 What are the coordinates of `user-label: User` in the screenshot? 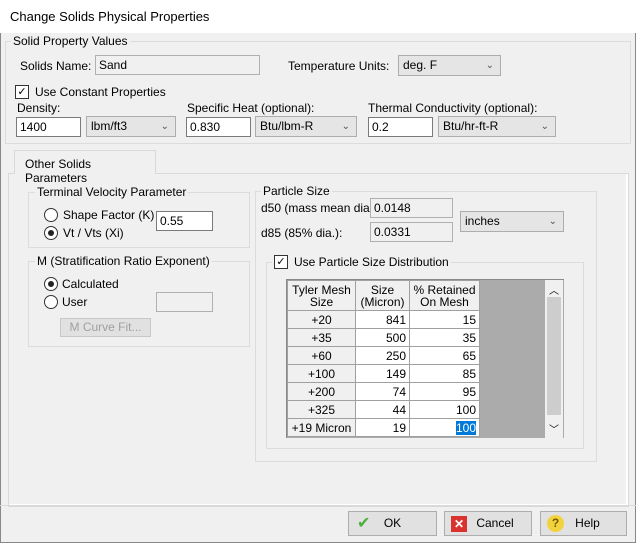 It's located at (75, 302).